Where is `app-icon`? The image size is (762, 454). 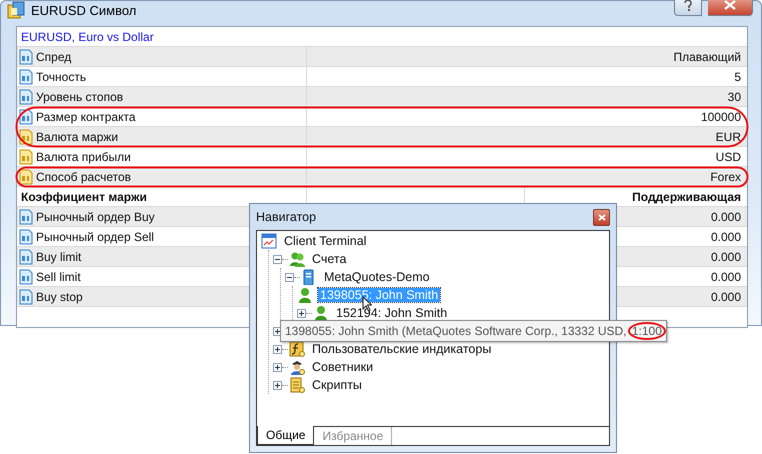
app-icon is located at coordinates (16, 10).